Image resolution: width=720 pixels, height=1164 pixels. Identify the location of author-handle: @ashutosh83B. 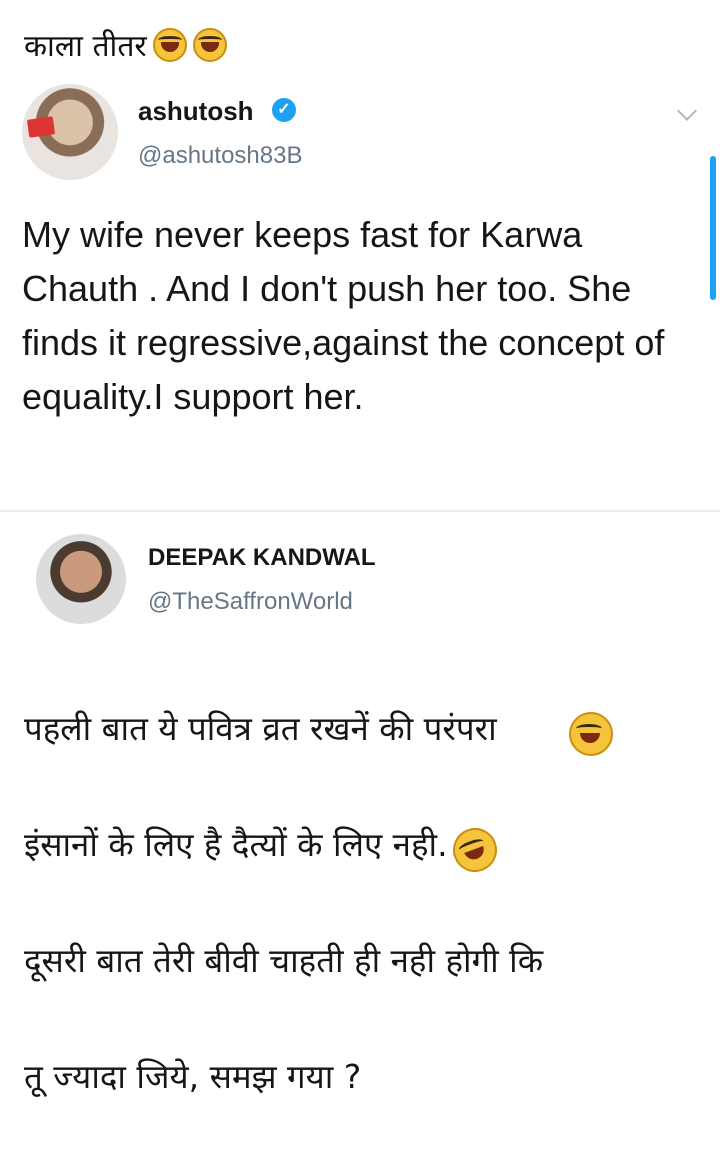
(220, 156).